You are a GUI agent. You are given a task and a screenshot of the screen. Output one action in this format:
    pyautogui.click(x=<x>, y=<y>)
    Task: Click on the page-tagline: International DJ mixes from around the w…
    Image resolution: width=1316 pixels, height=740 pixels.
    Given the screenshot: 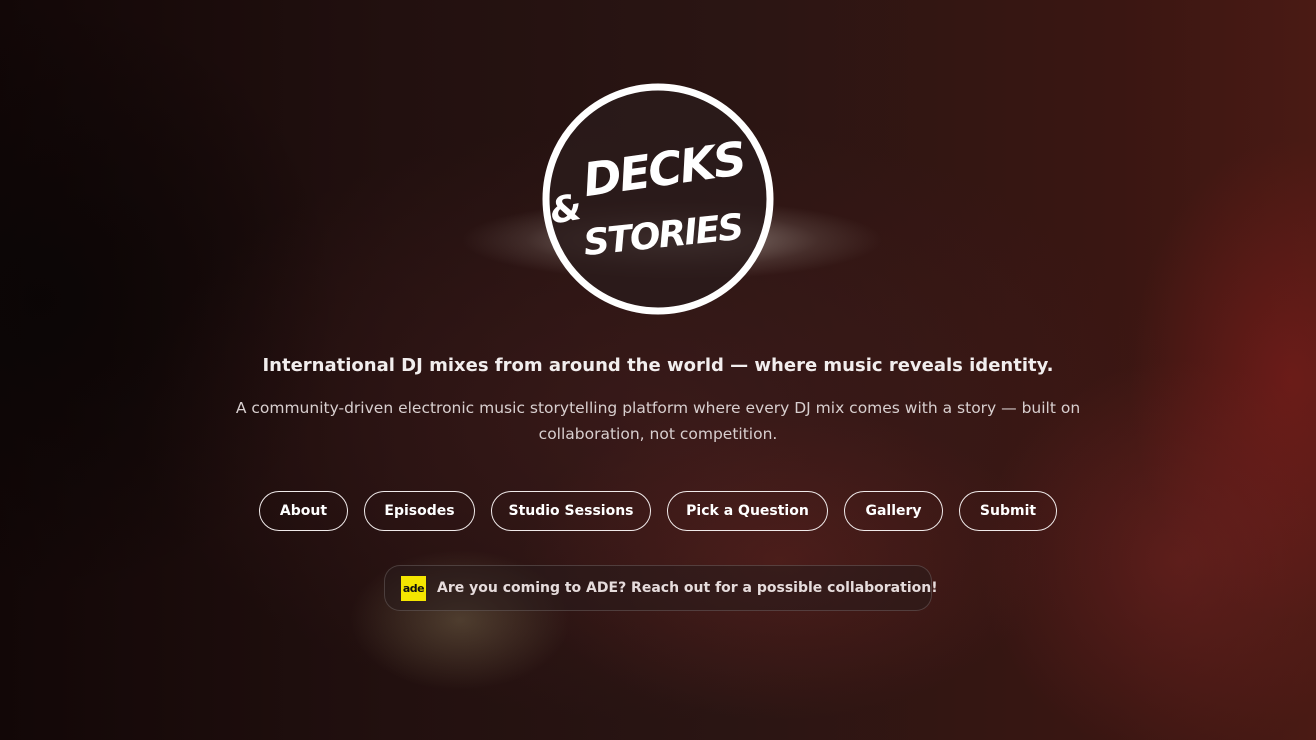 What is the action you would take?
    pyautogui.click(x=658, y=365)
    